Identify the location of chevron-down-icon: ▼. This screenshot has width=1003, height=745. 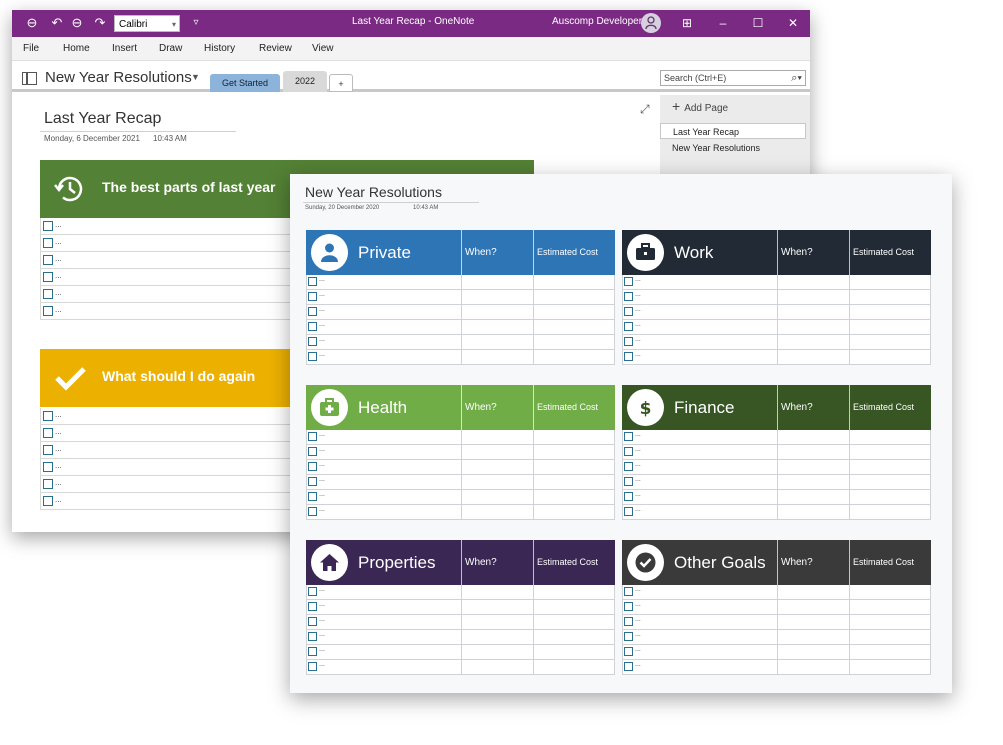
(195, 77).